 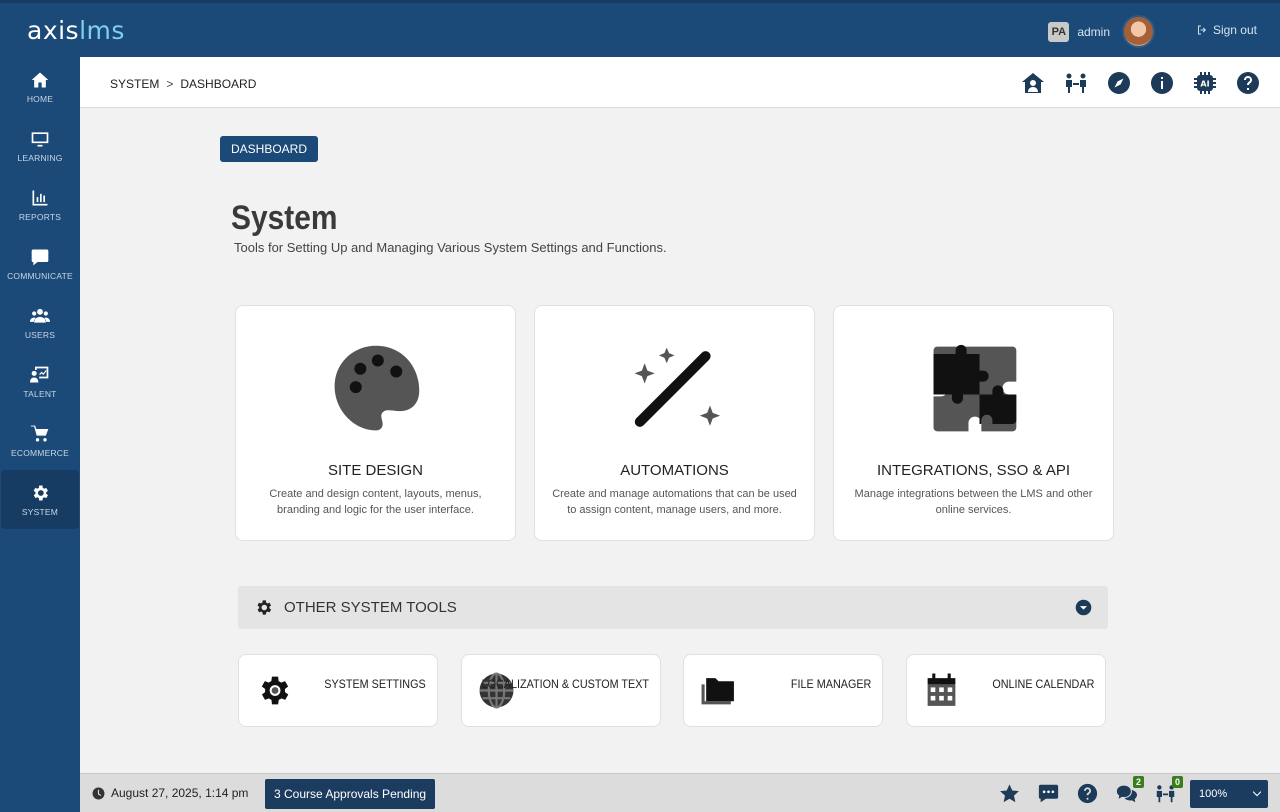 I want to click on avatar, so click(x=1138, y=31).